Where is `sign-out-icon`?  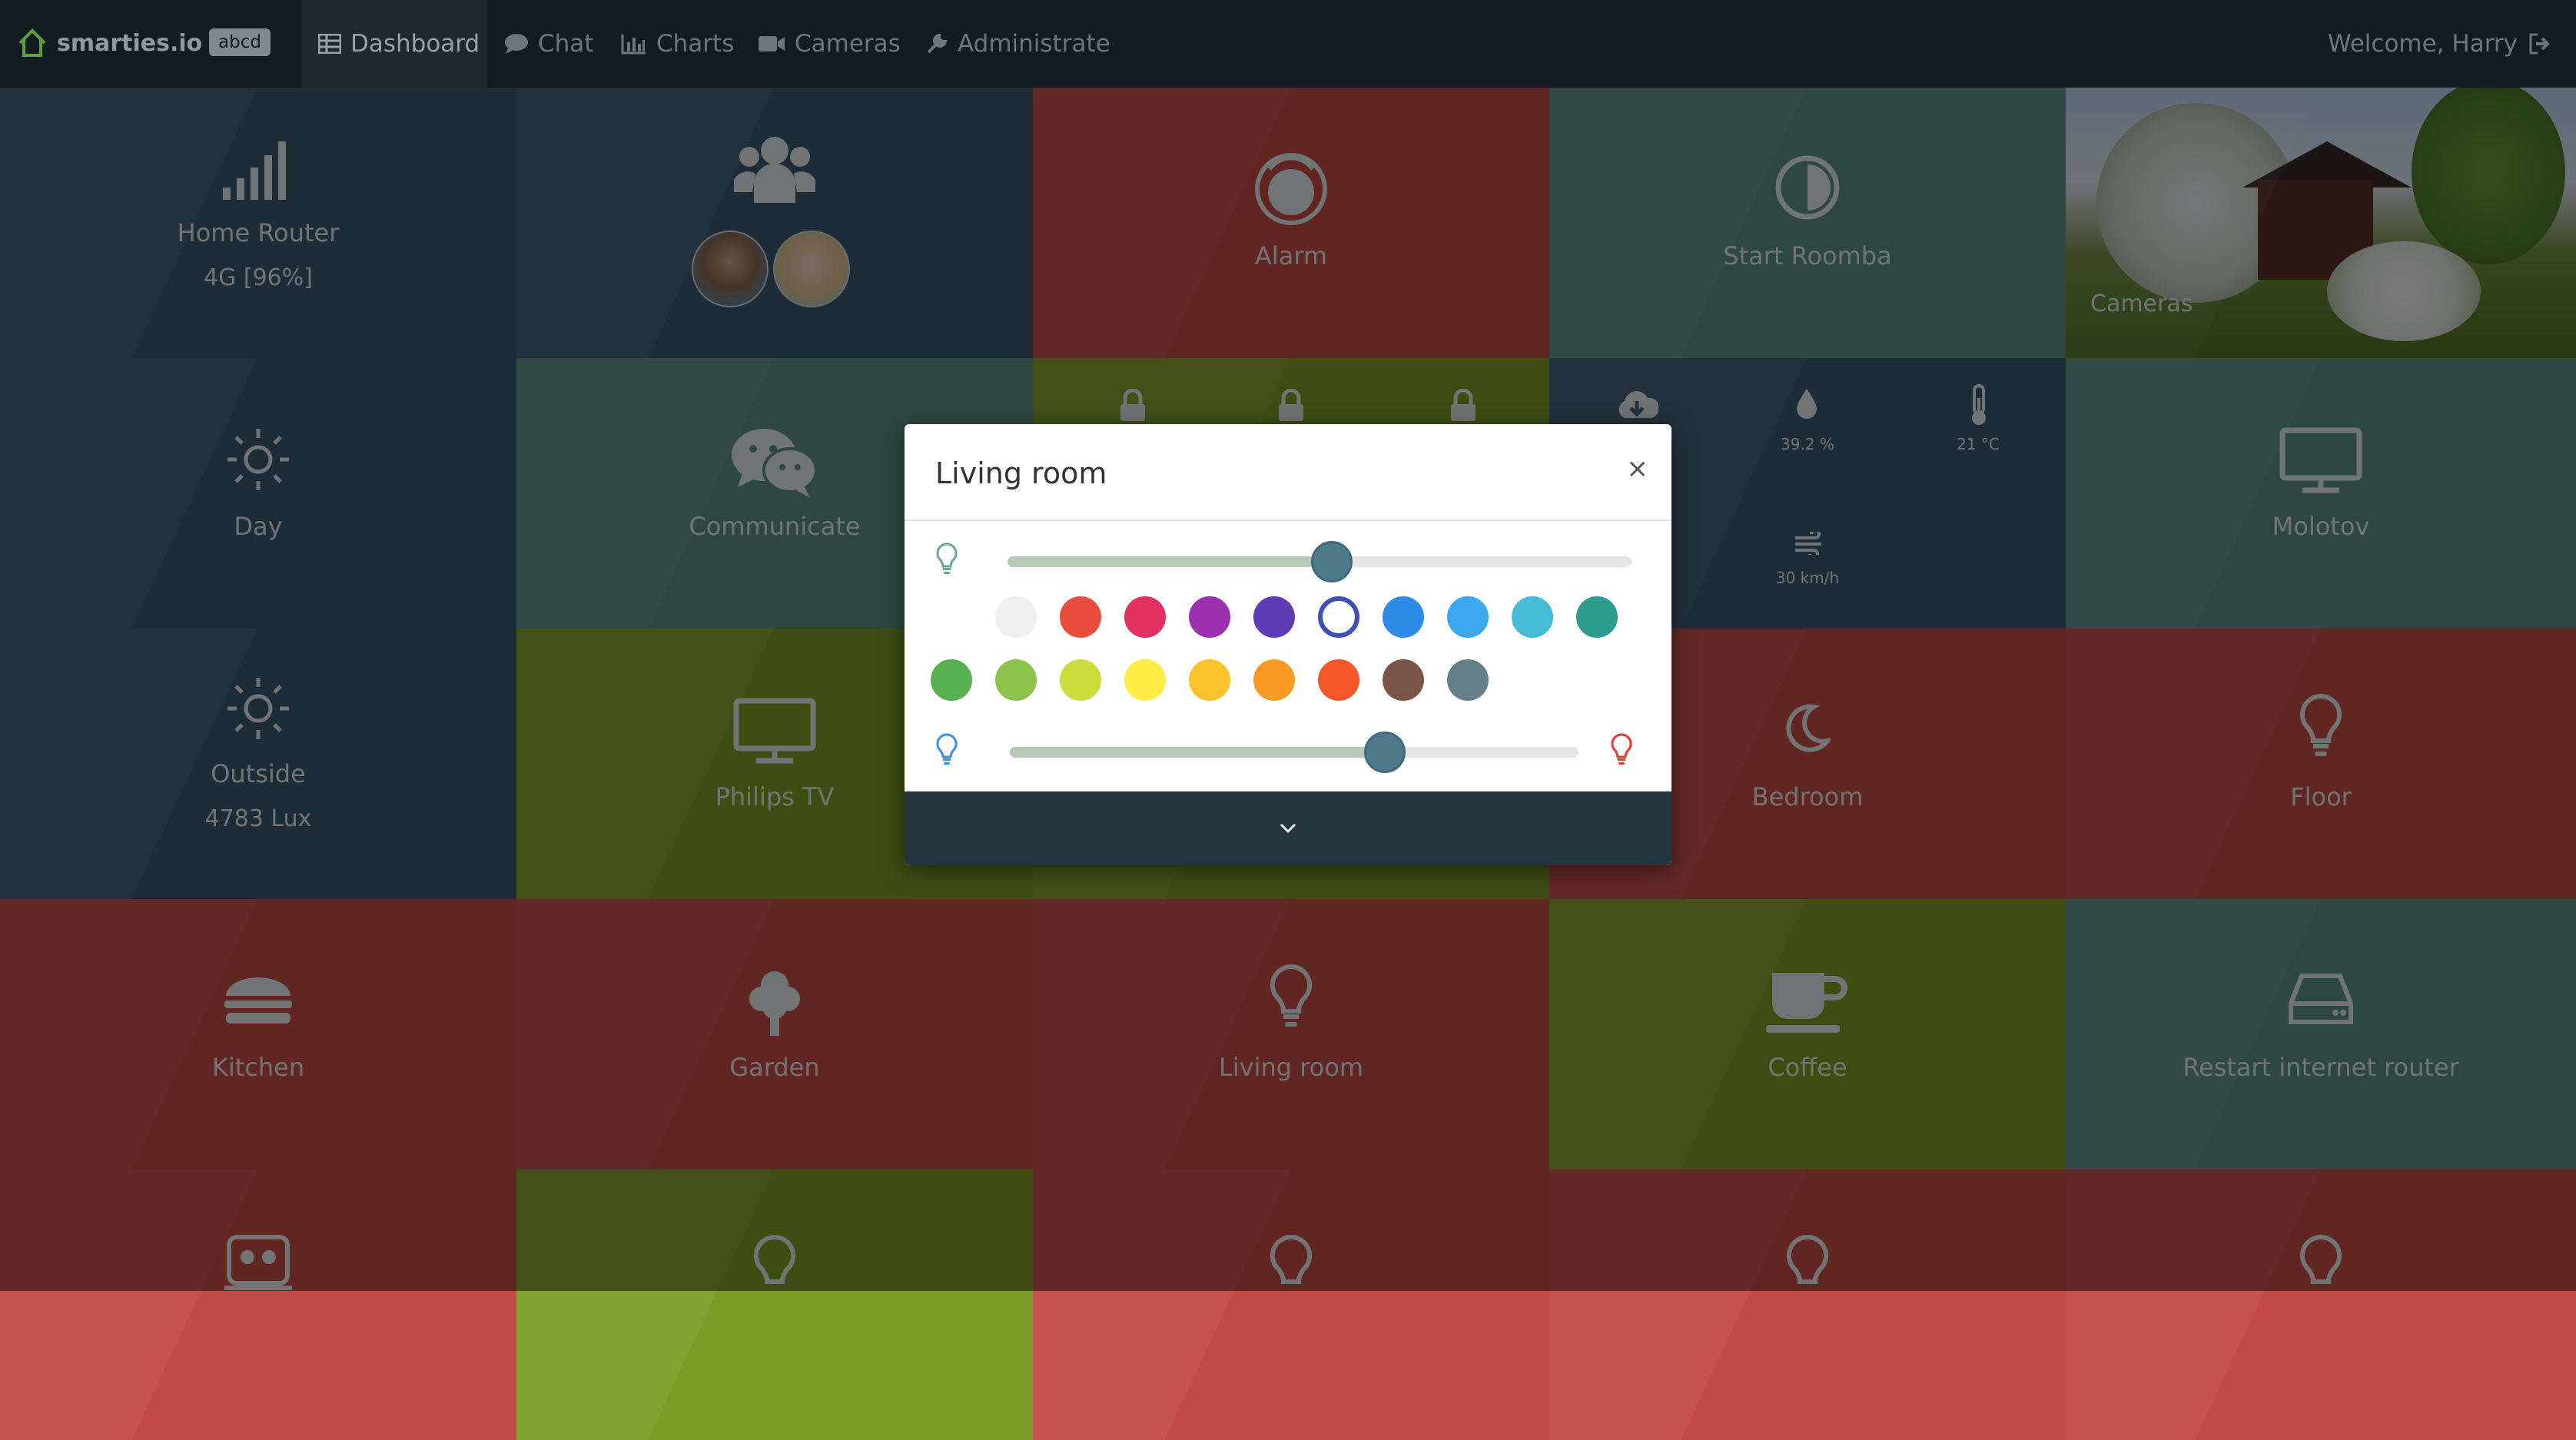
sign-out-icon is located at coordinates (2539, 44).